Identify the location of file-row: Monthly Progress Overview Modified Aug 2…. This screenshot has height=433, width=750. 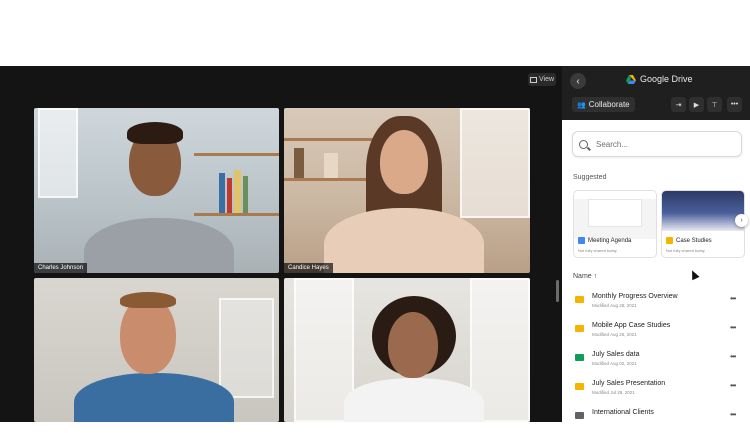
(657, 305).